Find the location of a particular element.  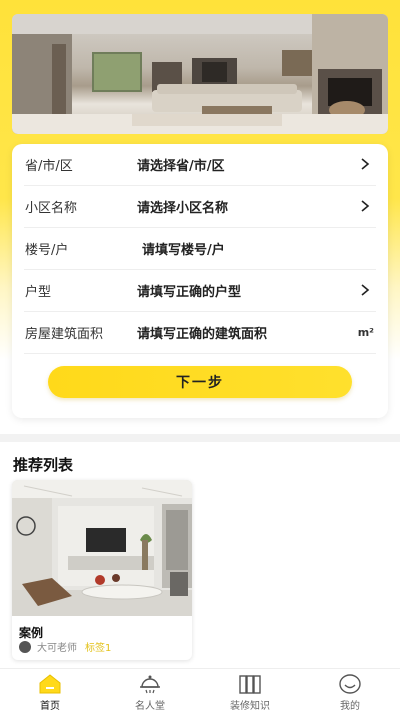

form-row-region: 省/市/区 请选择省/市/区 is located at coordinates (200, 165).